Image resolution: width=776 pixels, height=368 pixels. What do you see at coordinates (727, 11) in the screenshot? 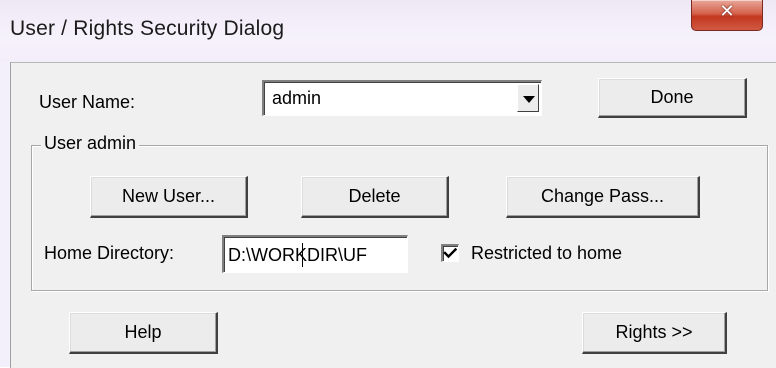
I see `close-icon: ✕` at bounding box center [727, 11].